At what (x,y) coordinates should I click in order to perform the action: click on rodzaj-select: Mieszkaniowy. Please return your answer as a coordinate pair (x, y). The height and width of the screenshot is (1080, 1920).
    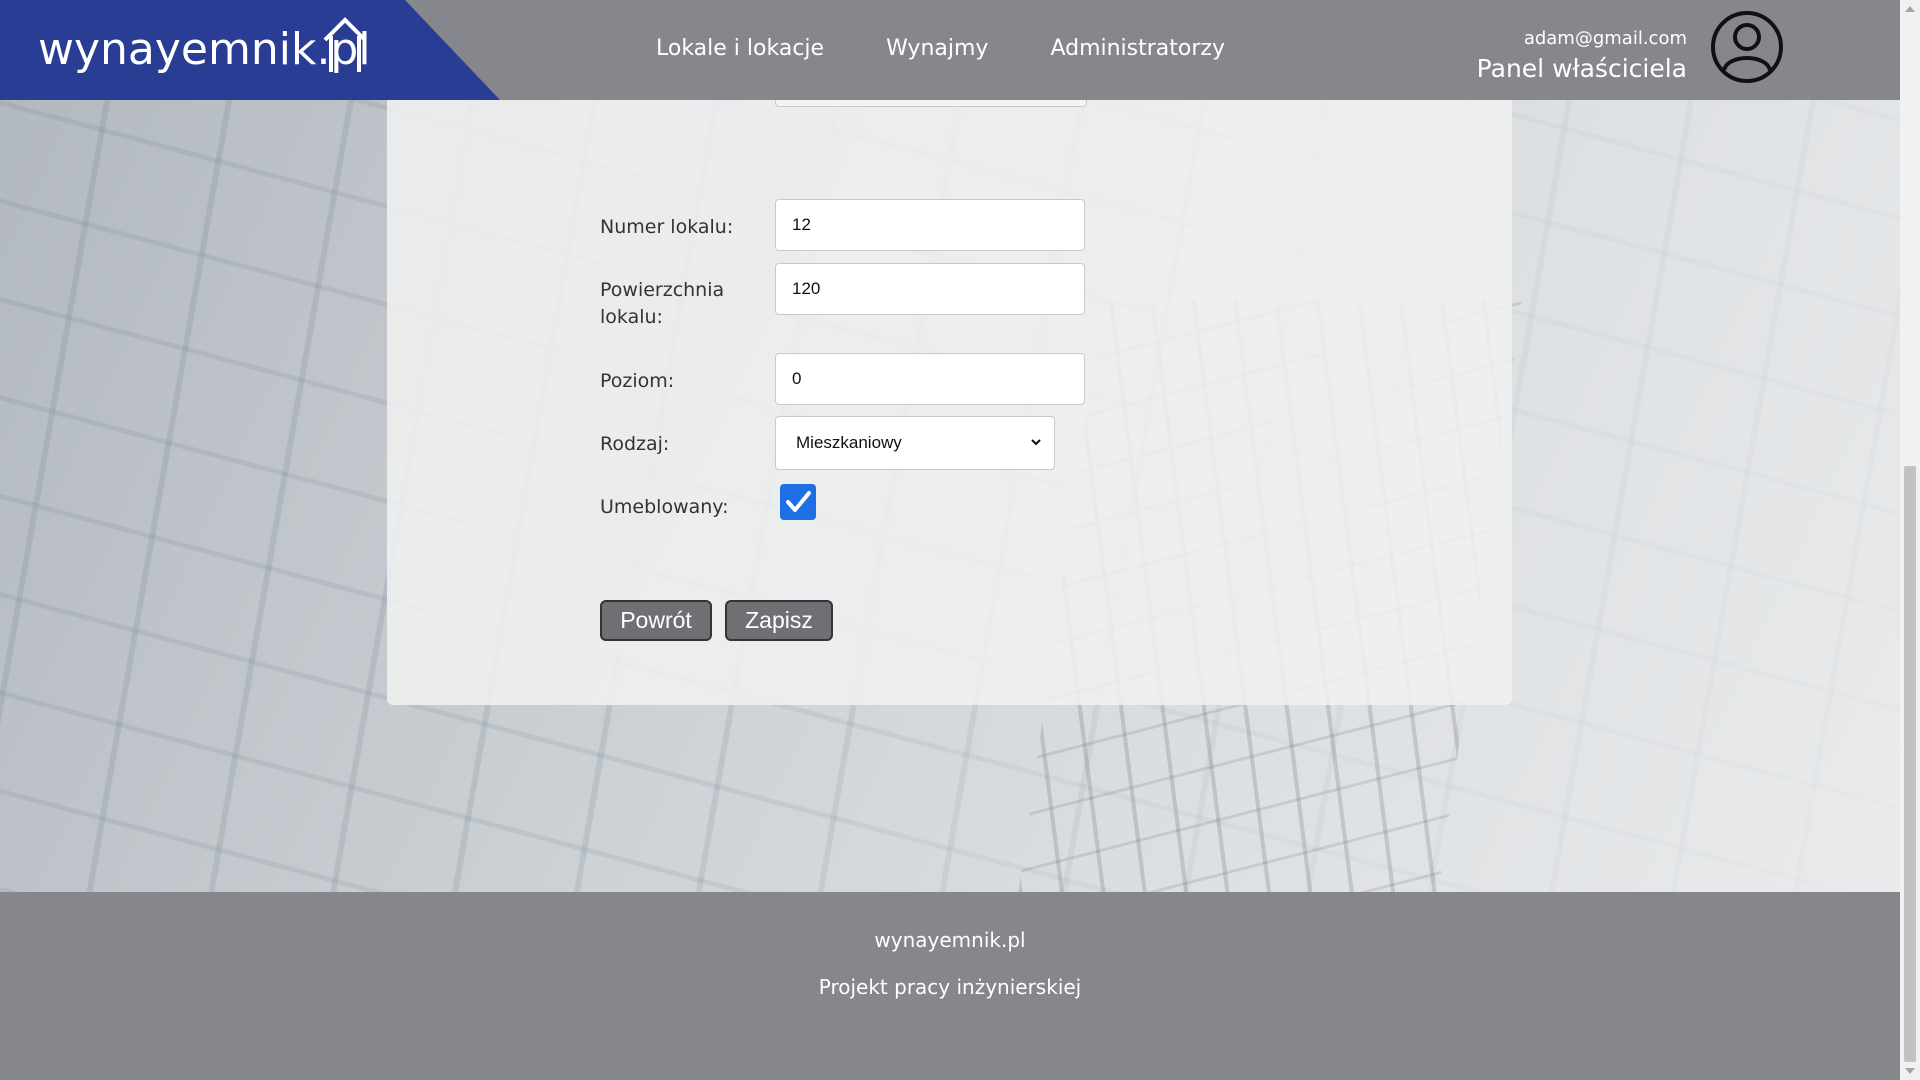
    Looking at the image, I should click on (915, 443).